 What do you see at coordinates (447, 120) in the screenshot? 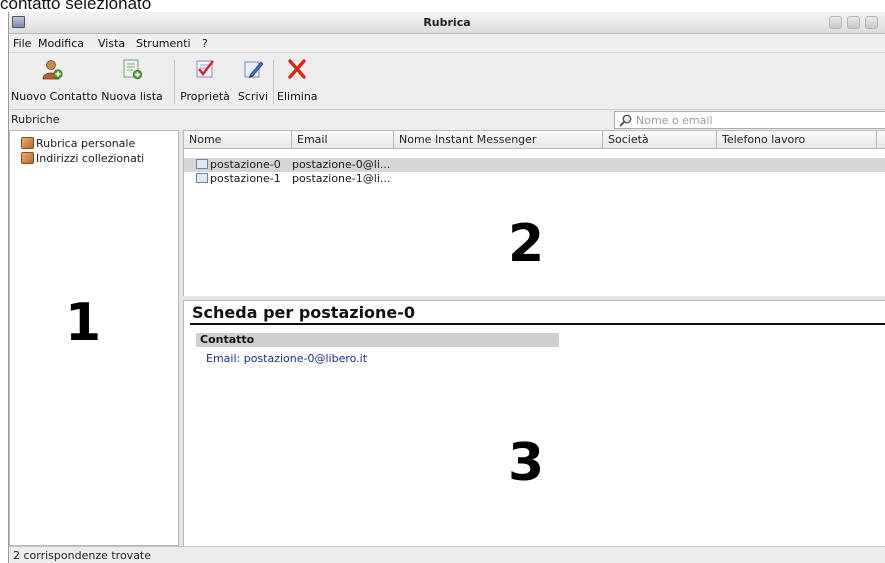
I see `address-books-header: Rubriche` at bounding box center [447, 120].